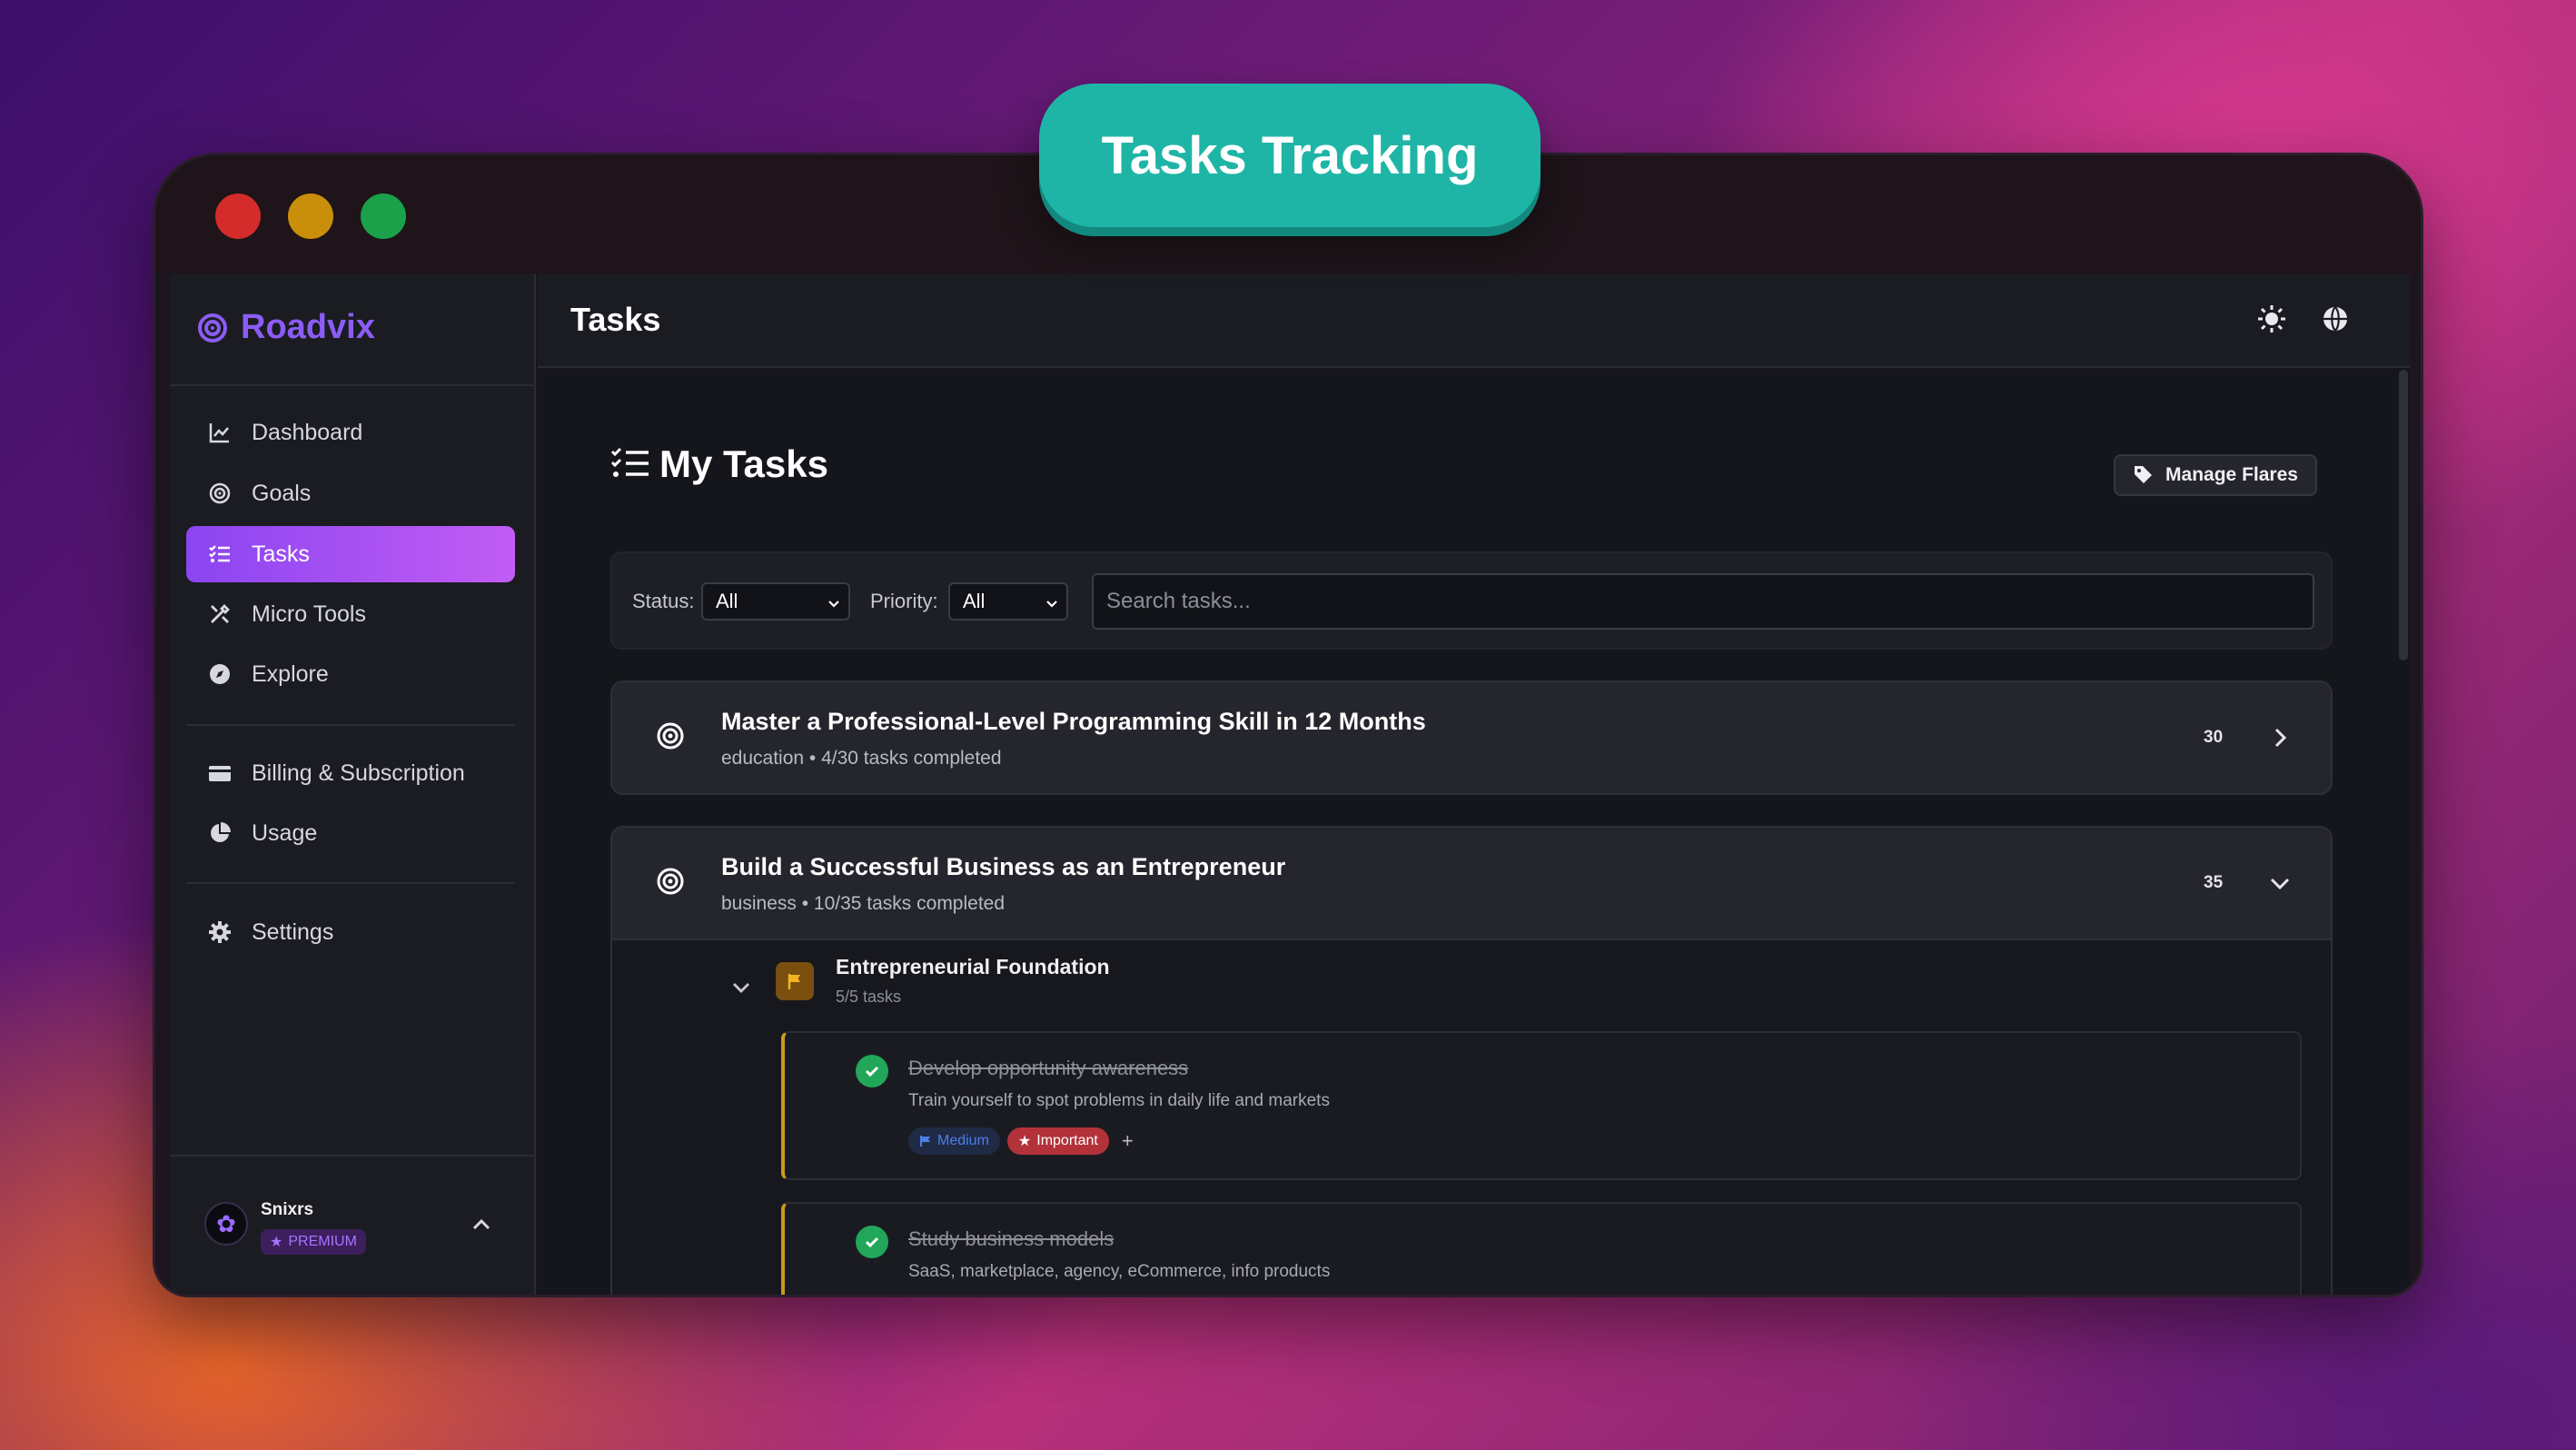  What do you see at coordinates (285, 832) in the screenshot?
I see `sidebar-item-label: Usage` at bounding box center [285, 832].